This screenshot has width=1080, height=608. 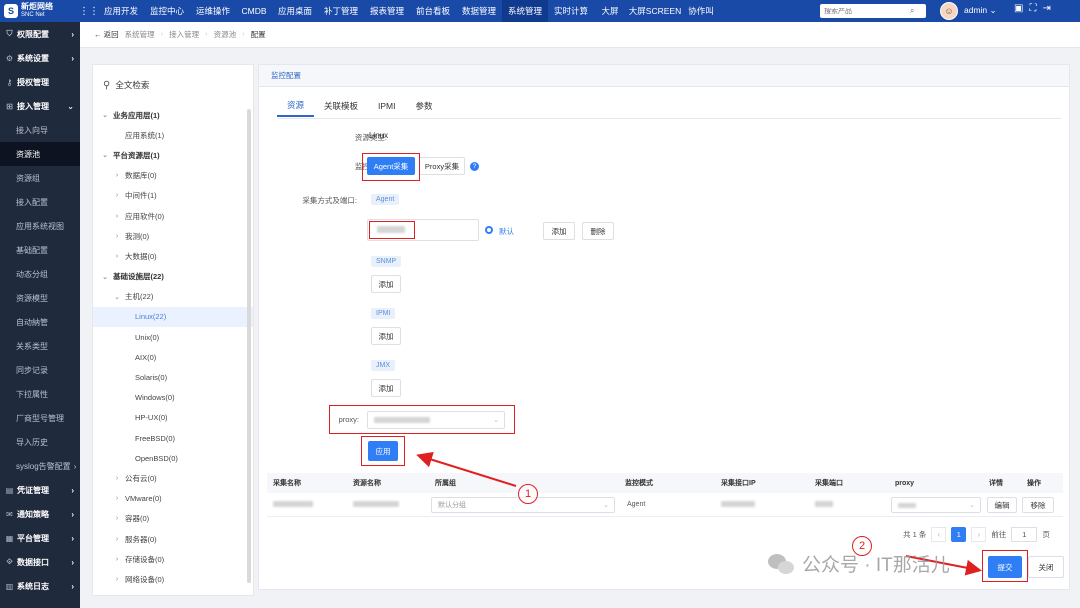 I want to click on step-1-marker: 1, so click(x=528, y=494).